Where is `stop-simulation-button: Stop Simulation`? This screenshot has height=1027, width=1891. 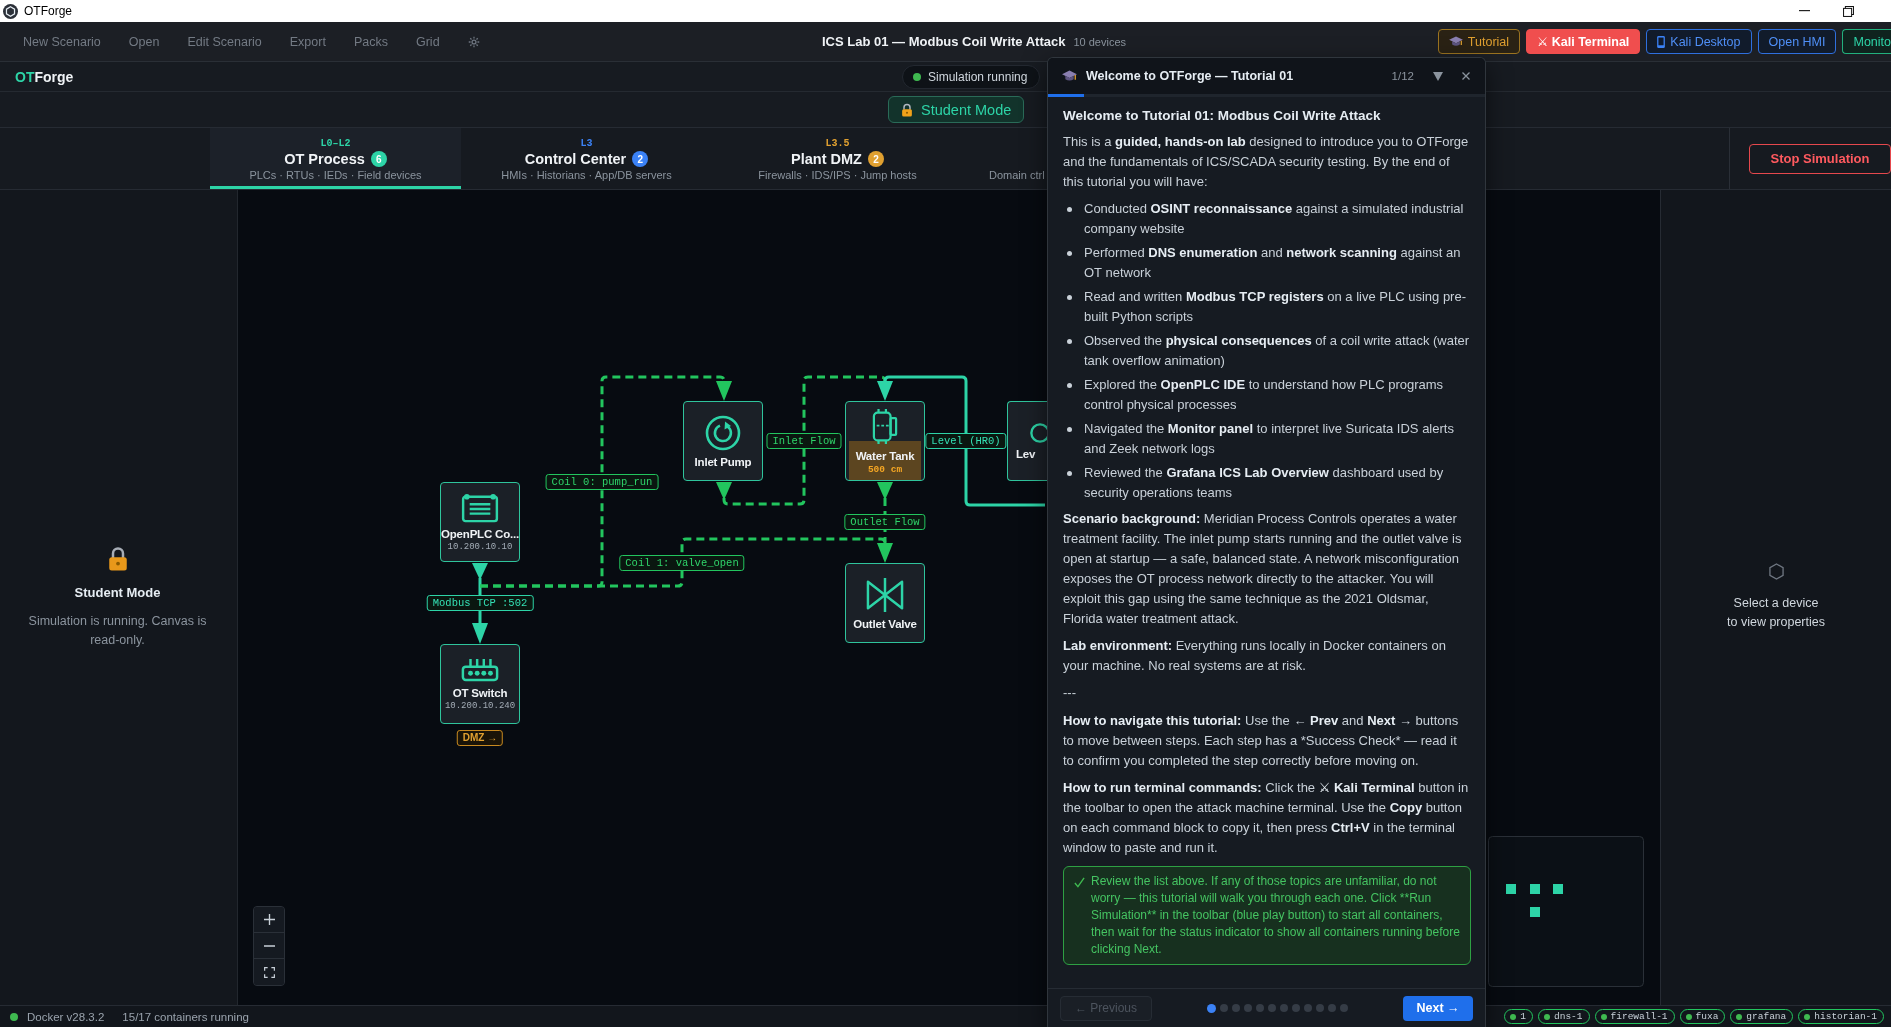 stop-simulation-button: Stop Simulation is located at coordinates (1820, 158).